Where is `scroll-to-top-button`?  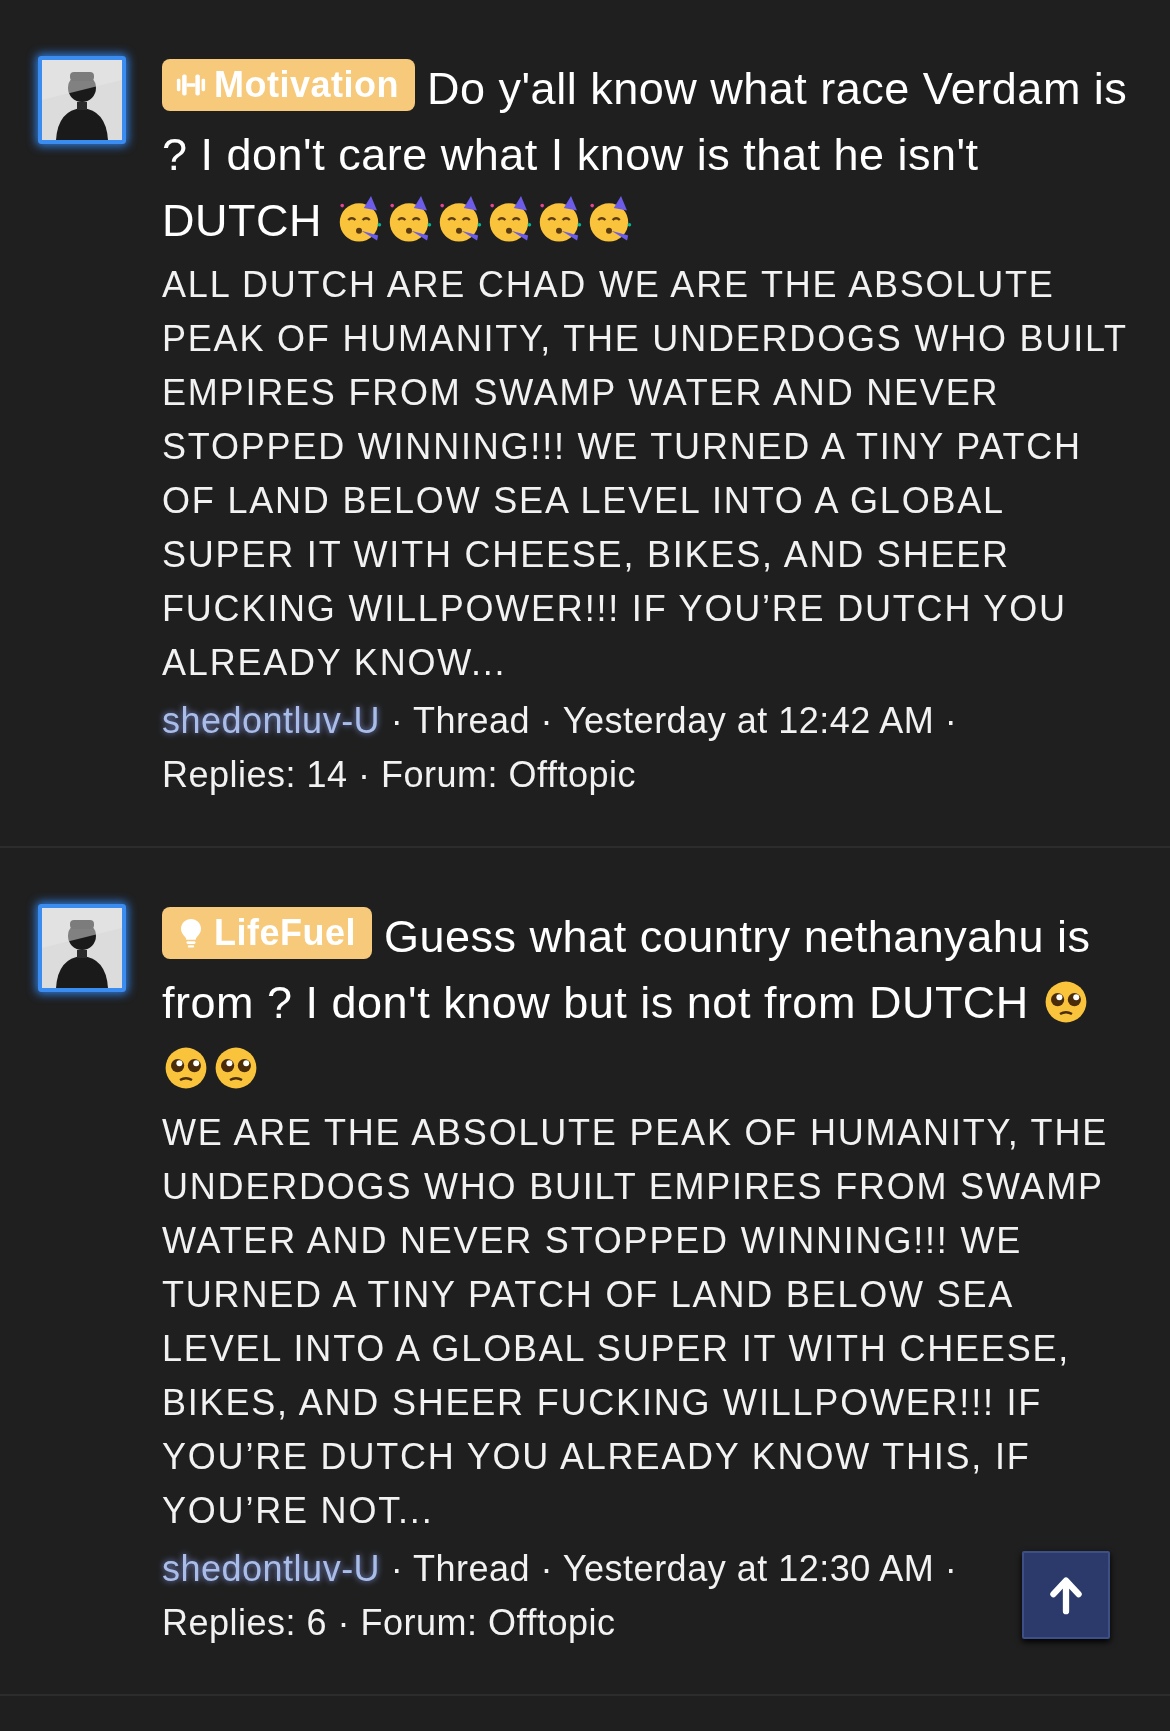 scroll-to-top-button is located at coordinates (1066, 1595).